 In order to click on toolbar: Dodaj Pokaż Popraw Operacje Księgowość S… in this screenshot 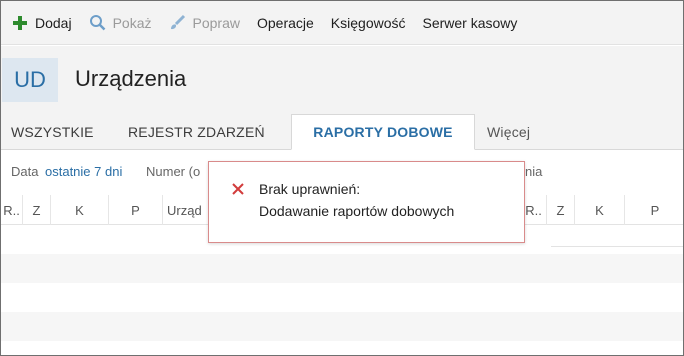, I will do `click(342, 23)`.